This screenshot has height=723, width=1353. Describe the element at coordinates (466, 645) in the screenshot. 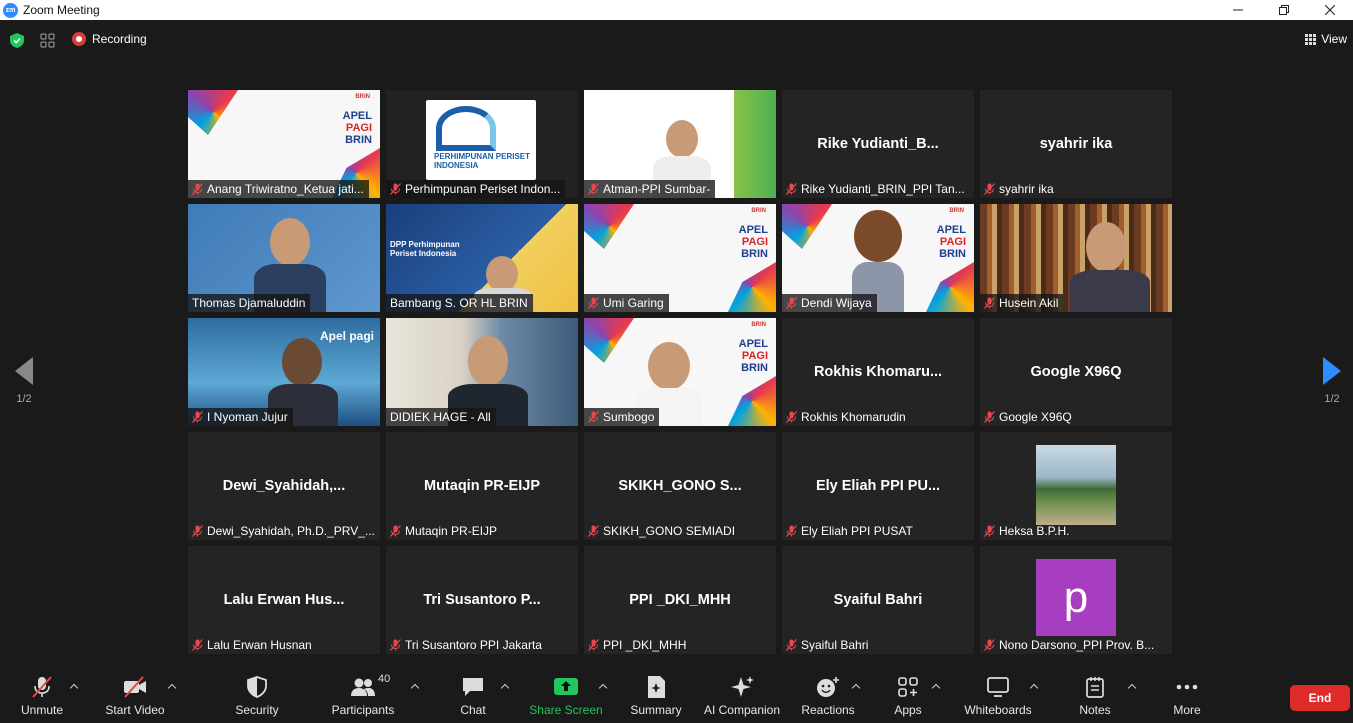

I see `participant-nametag: Tri Susantoro PPI Jakarta` at that location.